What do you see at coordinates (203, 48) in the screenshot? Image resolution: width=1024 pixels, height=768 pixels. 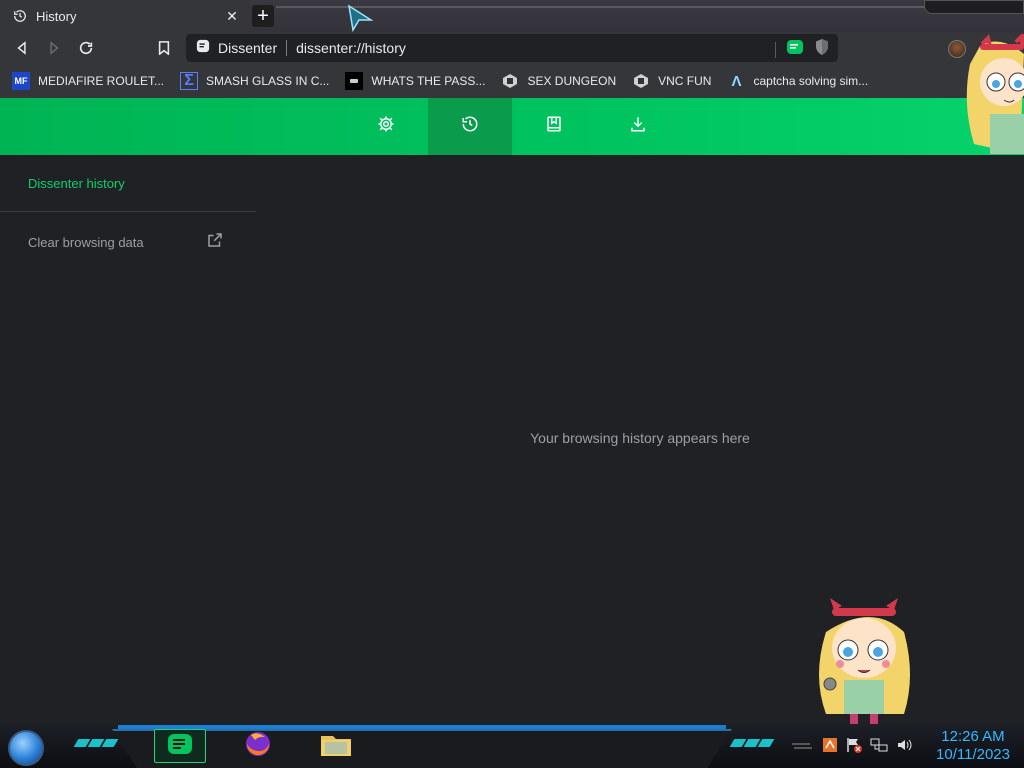 I see `dissenter-site-icon` at bounding box center [203, 48].